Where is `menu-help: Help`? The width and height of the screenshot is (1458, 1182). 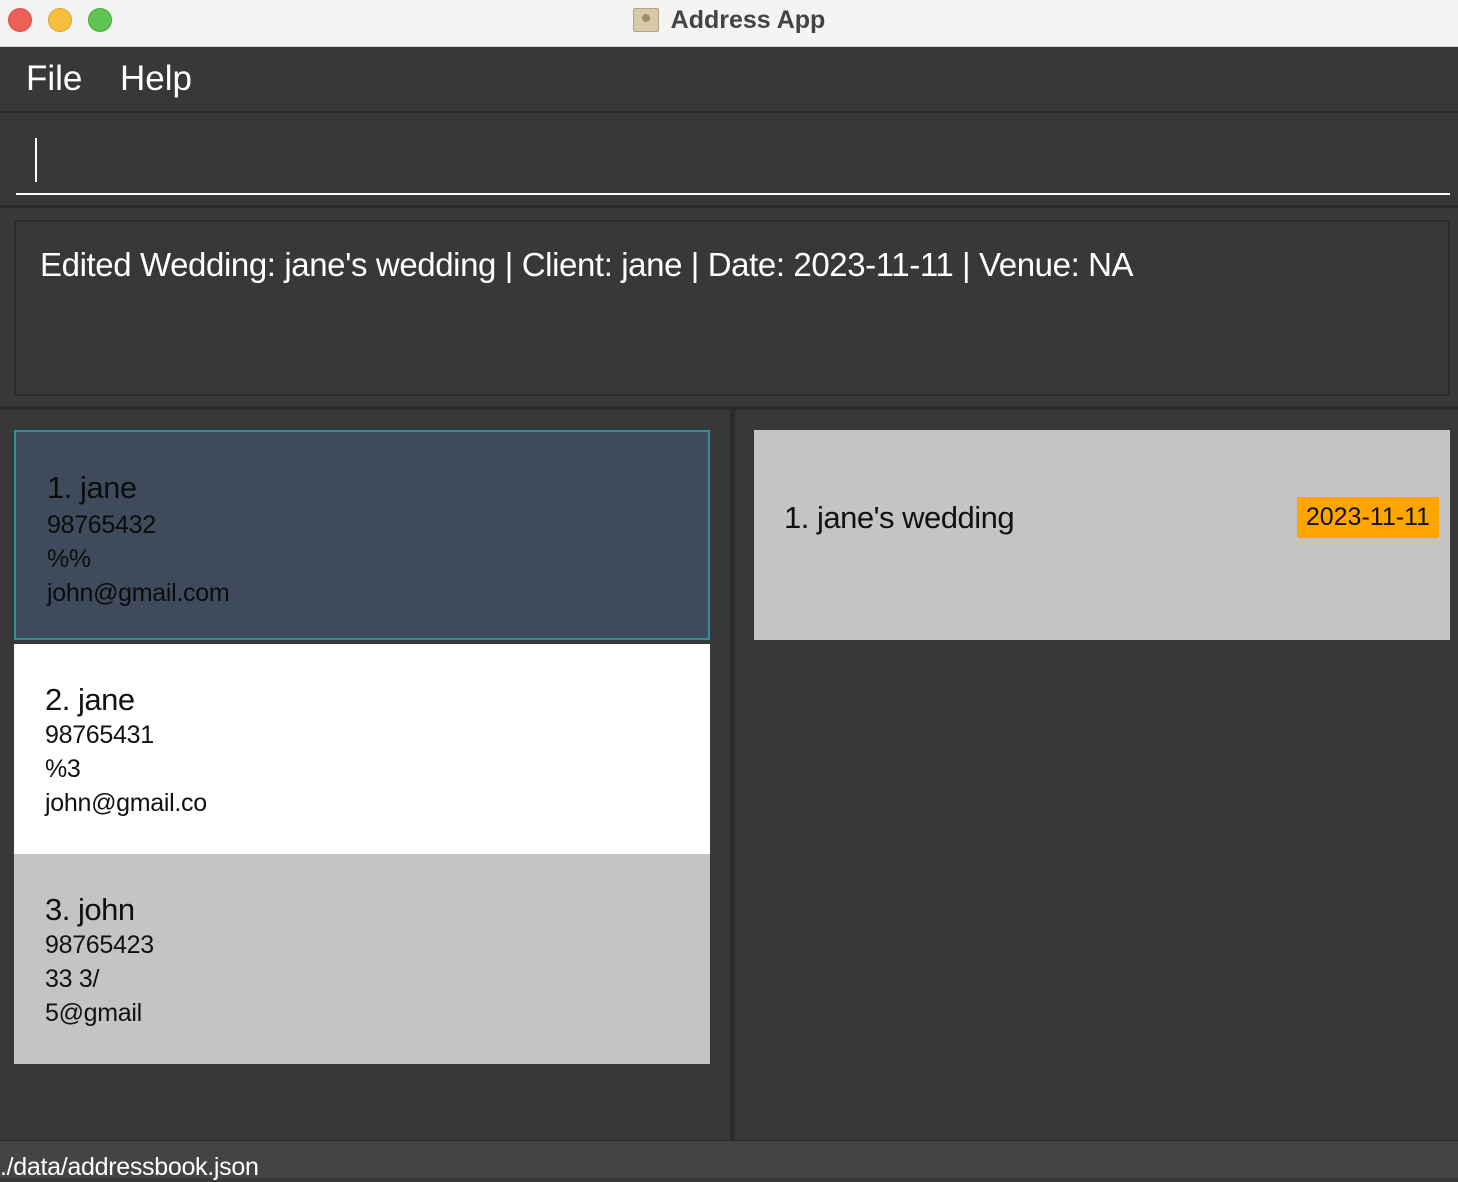
menu-help: Help is located at coordinates (156, 79).